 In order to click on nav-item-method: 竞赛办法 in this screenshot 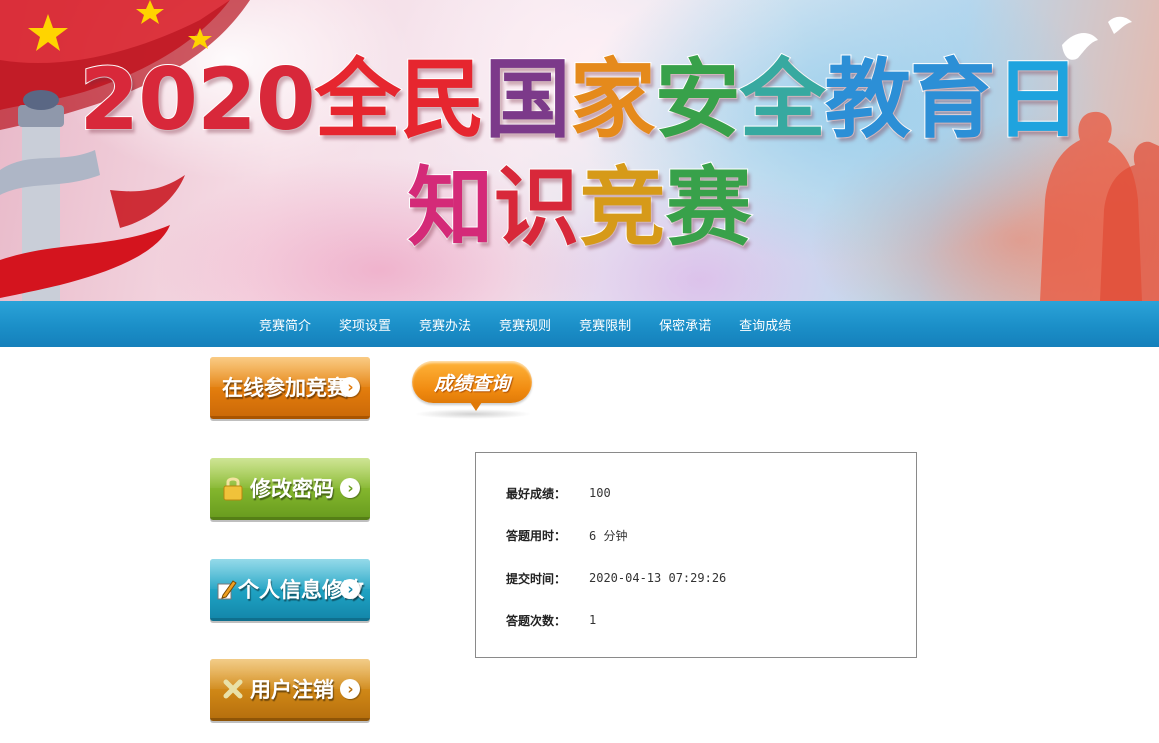, I will do `click(445, 324)`.